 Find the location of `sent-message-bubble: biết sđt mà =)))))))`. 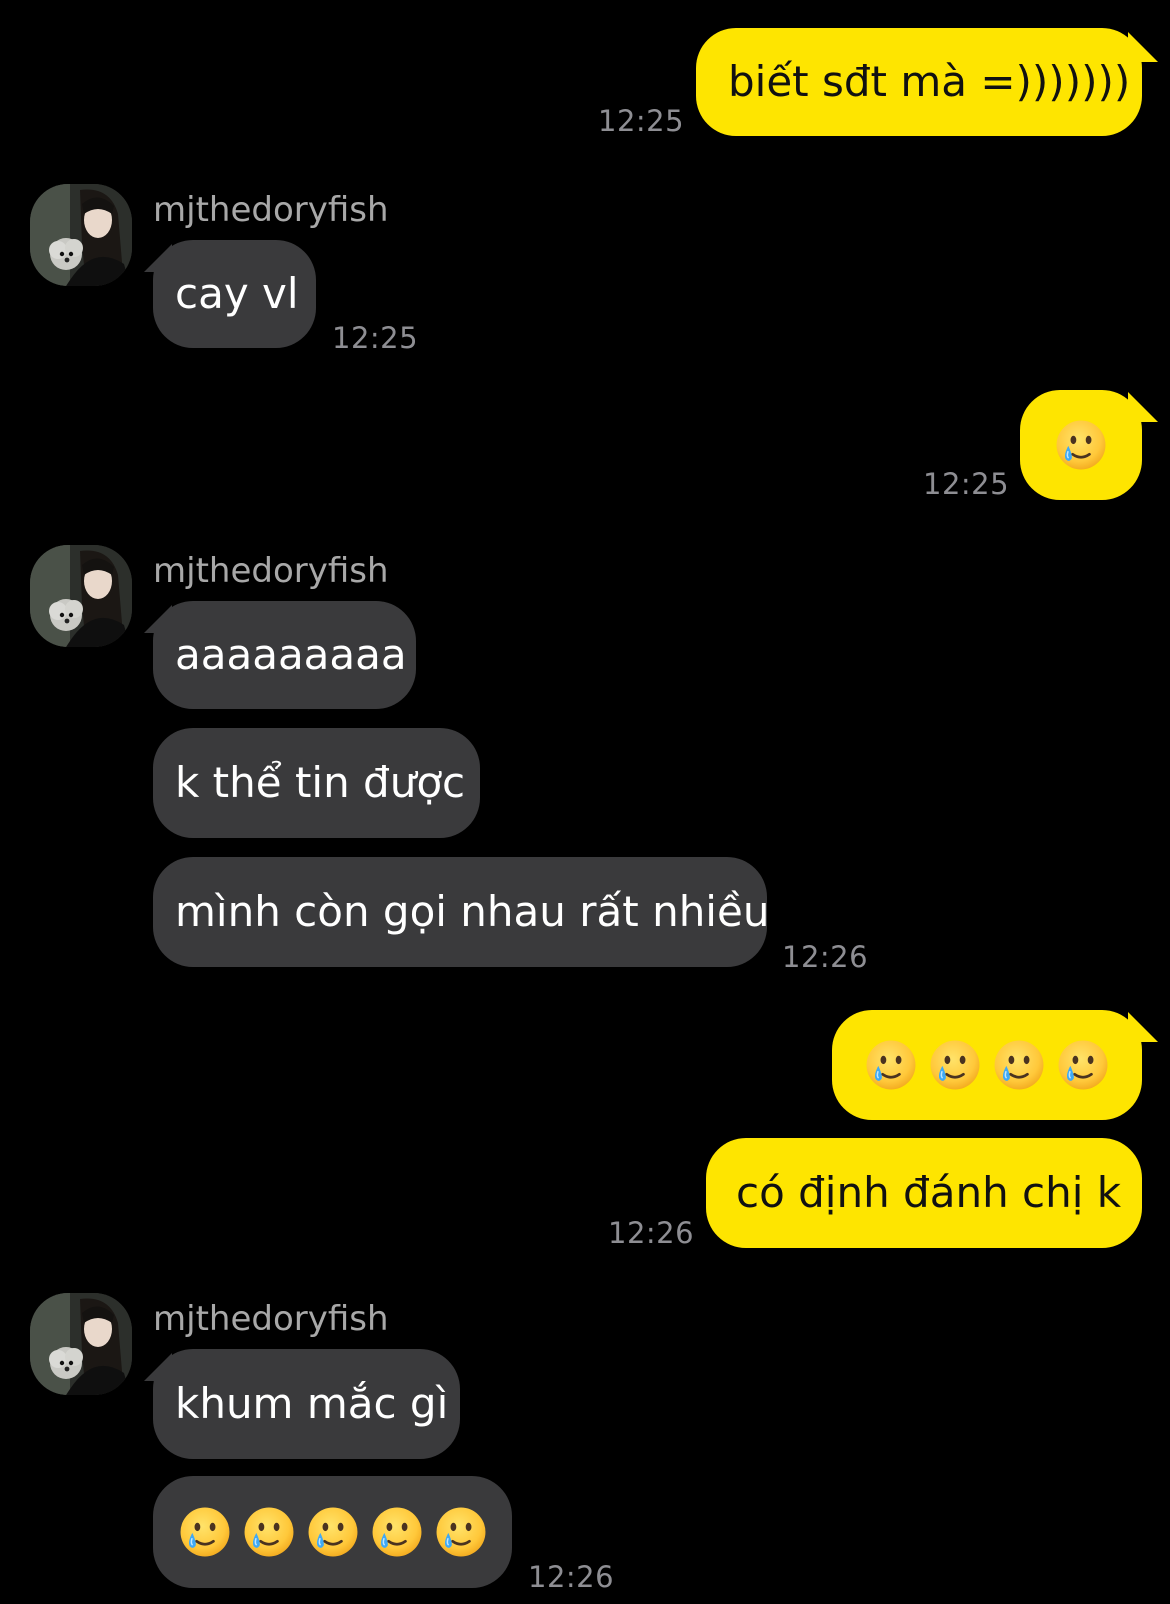

sent-message-bubble: biết sđt mà =))))))) is located at coordinates (919, 82).